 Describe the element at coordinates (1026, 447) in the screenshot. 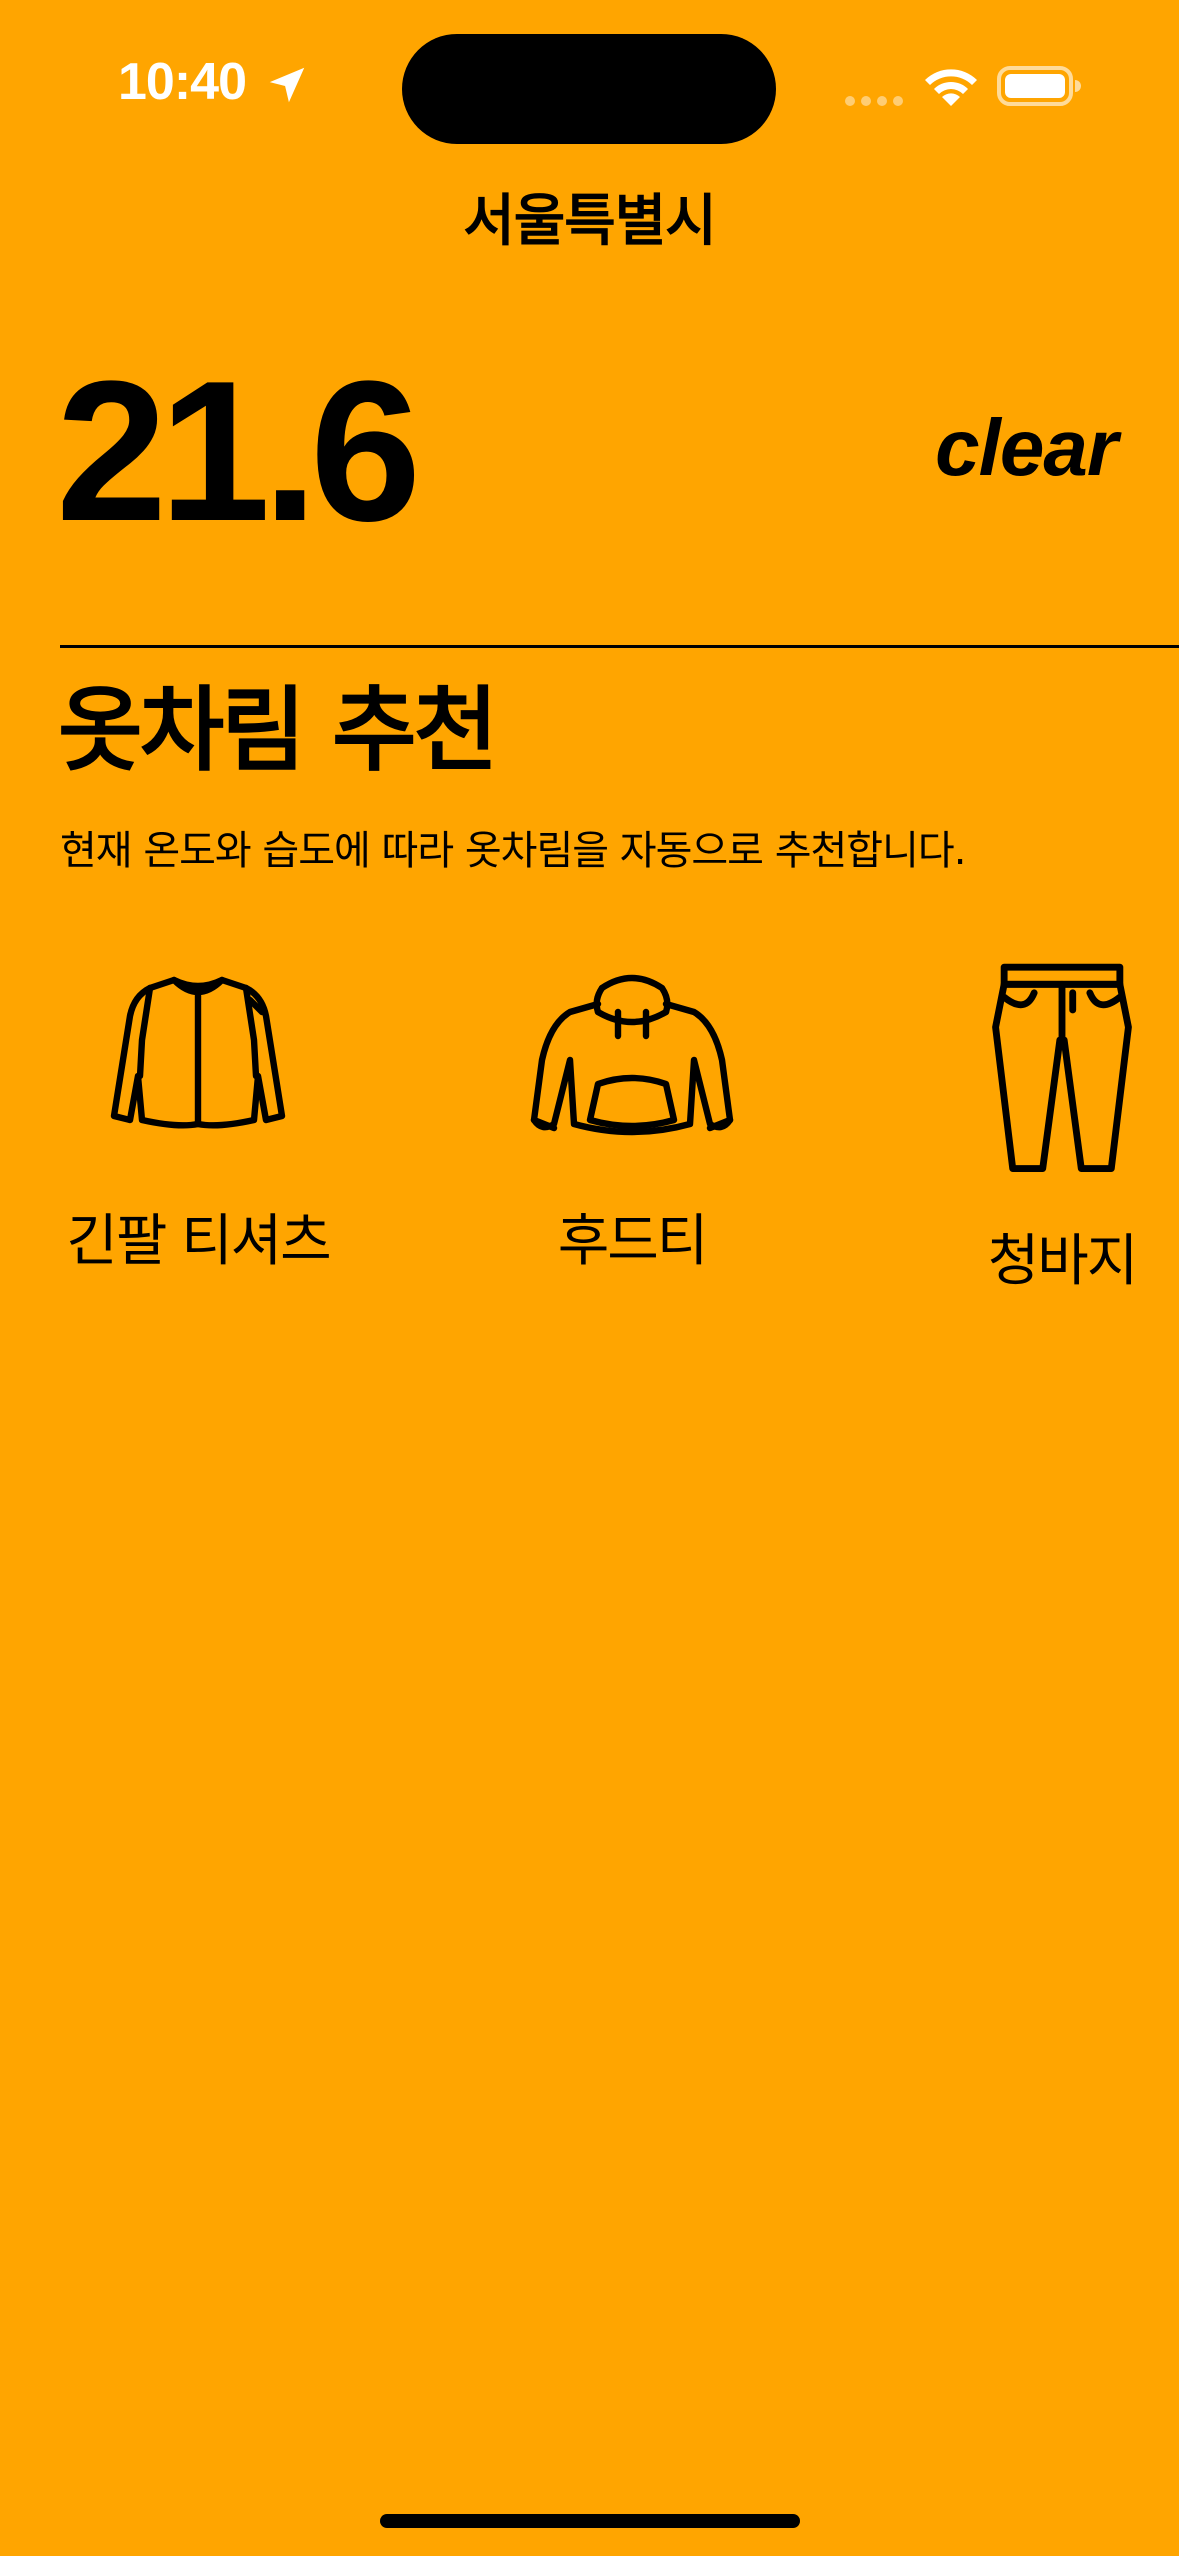

I see `weather-condition: clear` at that location.